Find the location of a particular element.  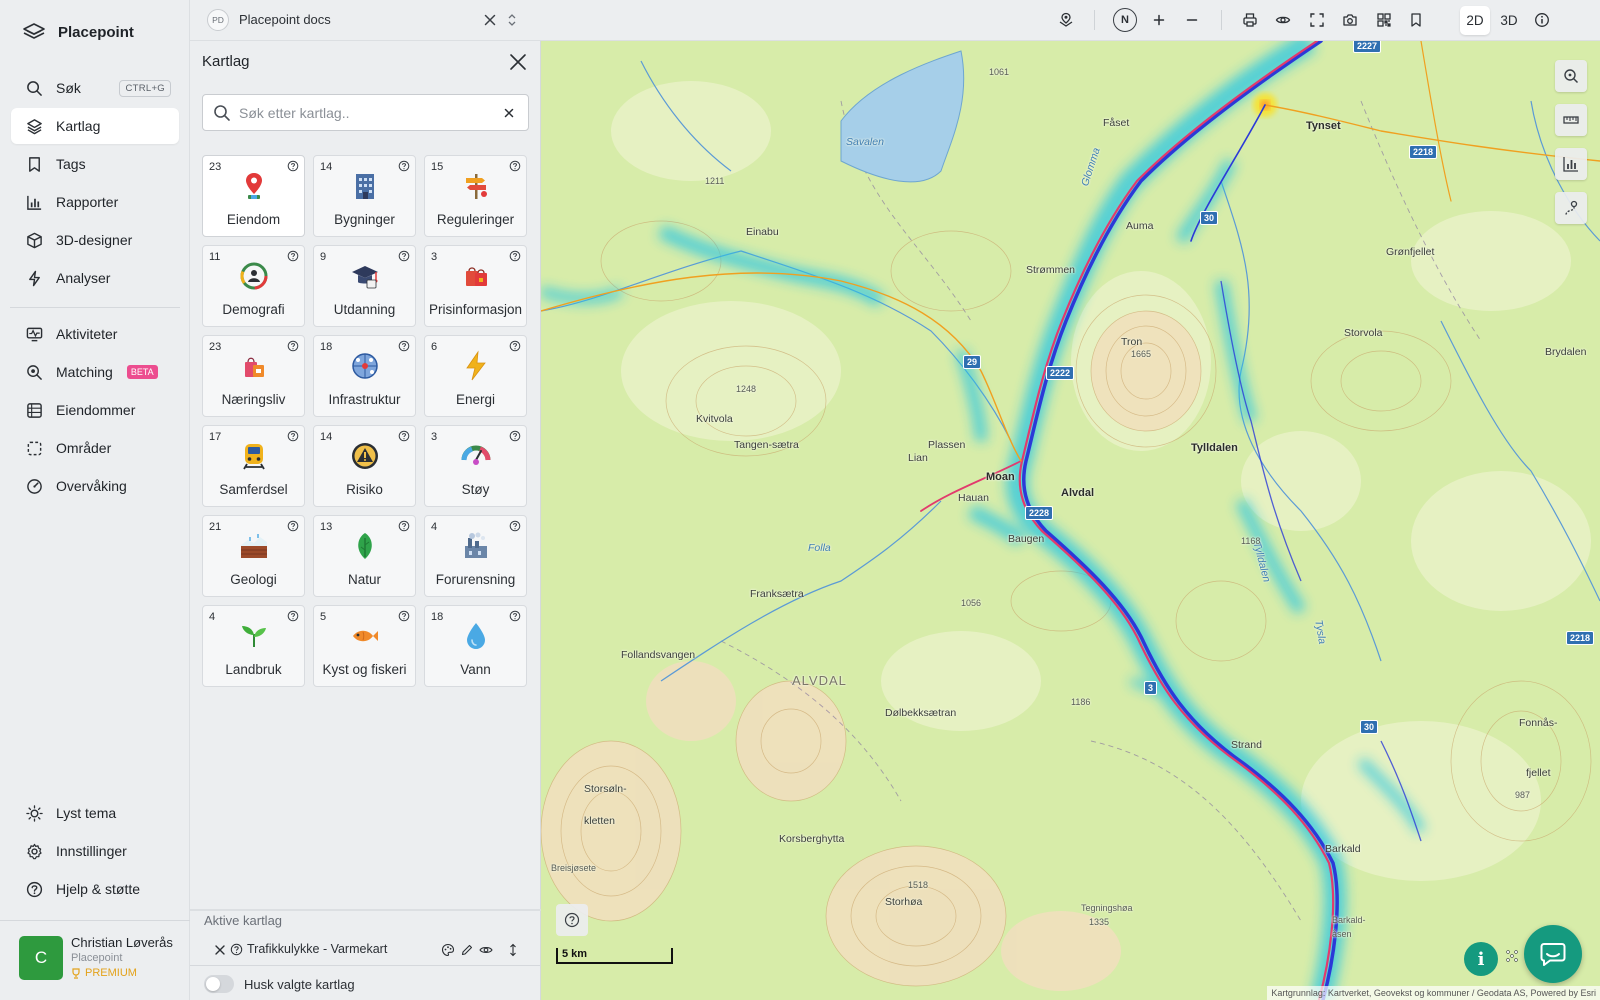

eye-icon is located at coordinates (486, 950).